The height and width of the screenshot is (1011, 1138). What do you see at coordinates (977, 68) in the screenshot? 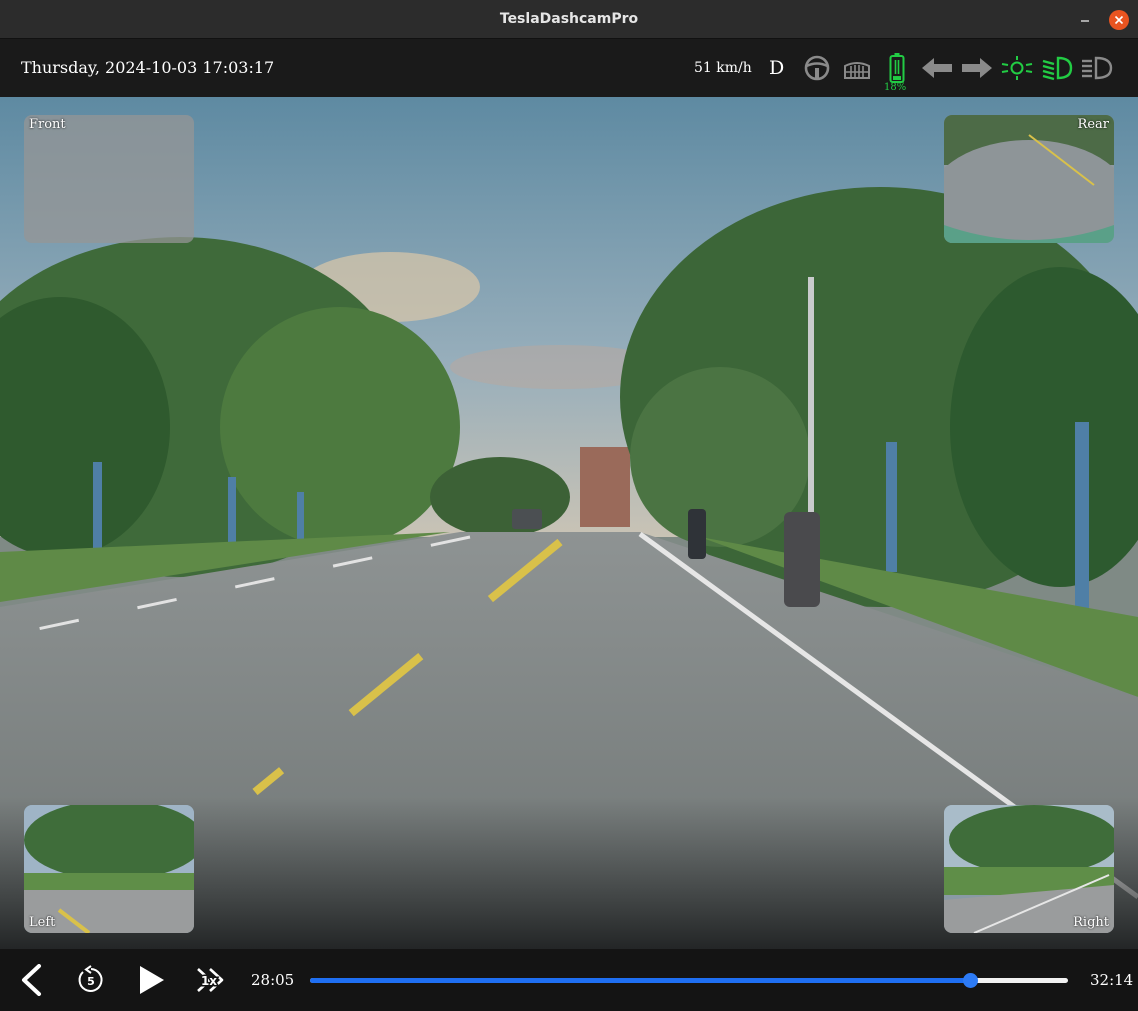
I see `right-turn-signal-icon` at bounding box center [977, 68].